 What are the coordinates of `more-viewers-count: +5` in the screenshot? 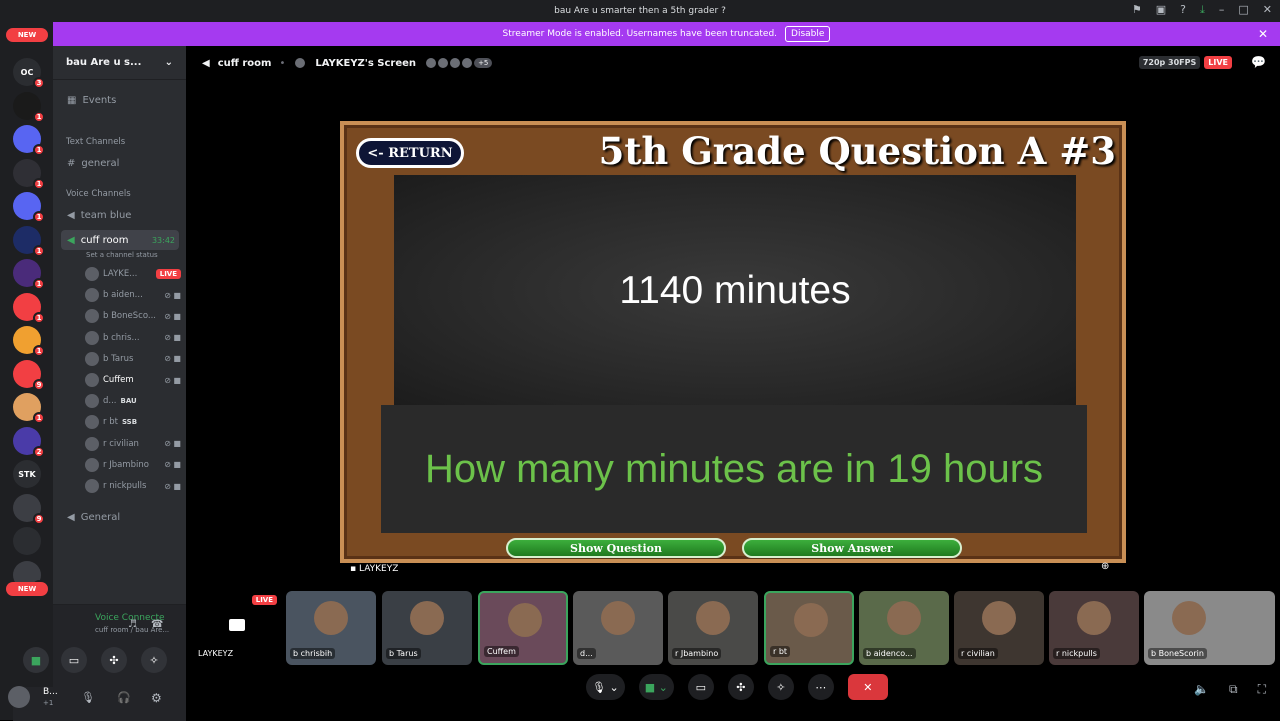 It's located at (483, 63).